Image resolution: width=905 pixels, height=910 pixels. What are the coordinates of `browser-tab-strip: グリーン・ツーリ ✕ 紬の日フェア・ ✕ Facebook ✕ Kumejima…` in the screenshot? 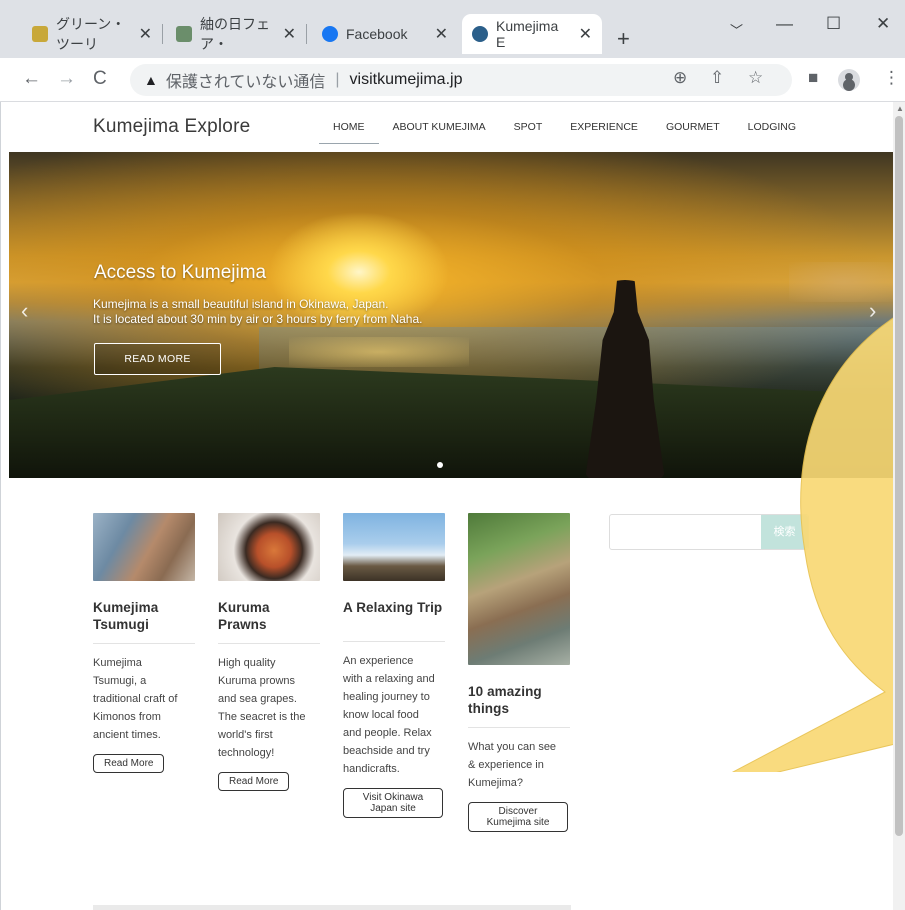 It's located at (452, 29).